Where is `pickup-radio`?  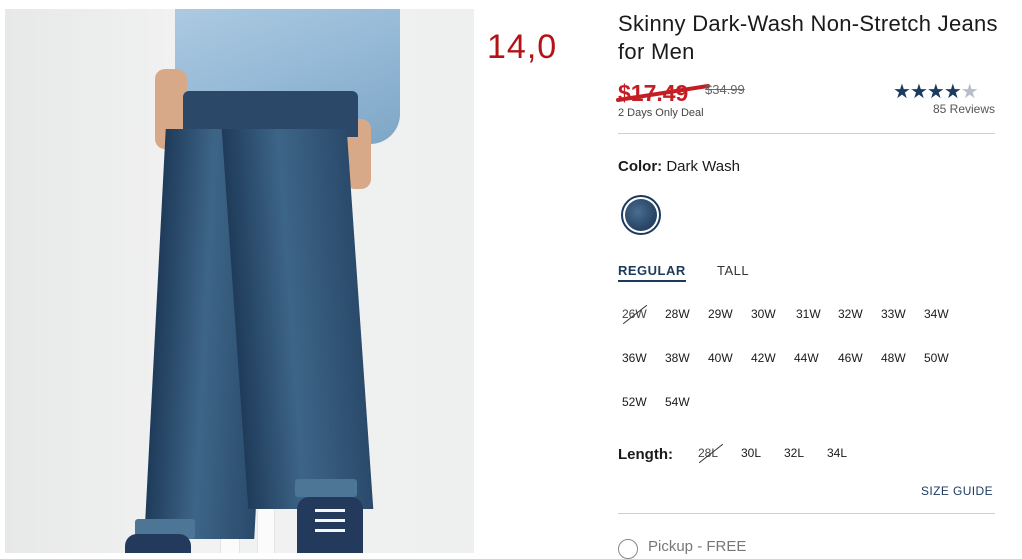
pickup-radio is located at coordinates (628, 549).